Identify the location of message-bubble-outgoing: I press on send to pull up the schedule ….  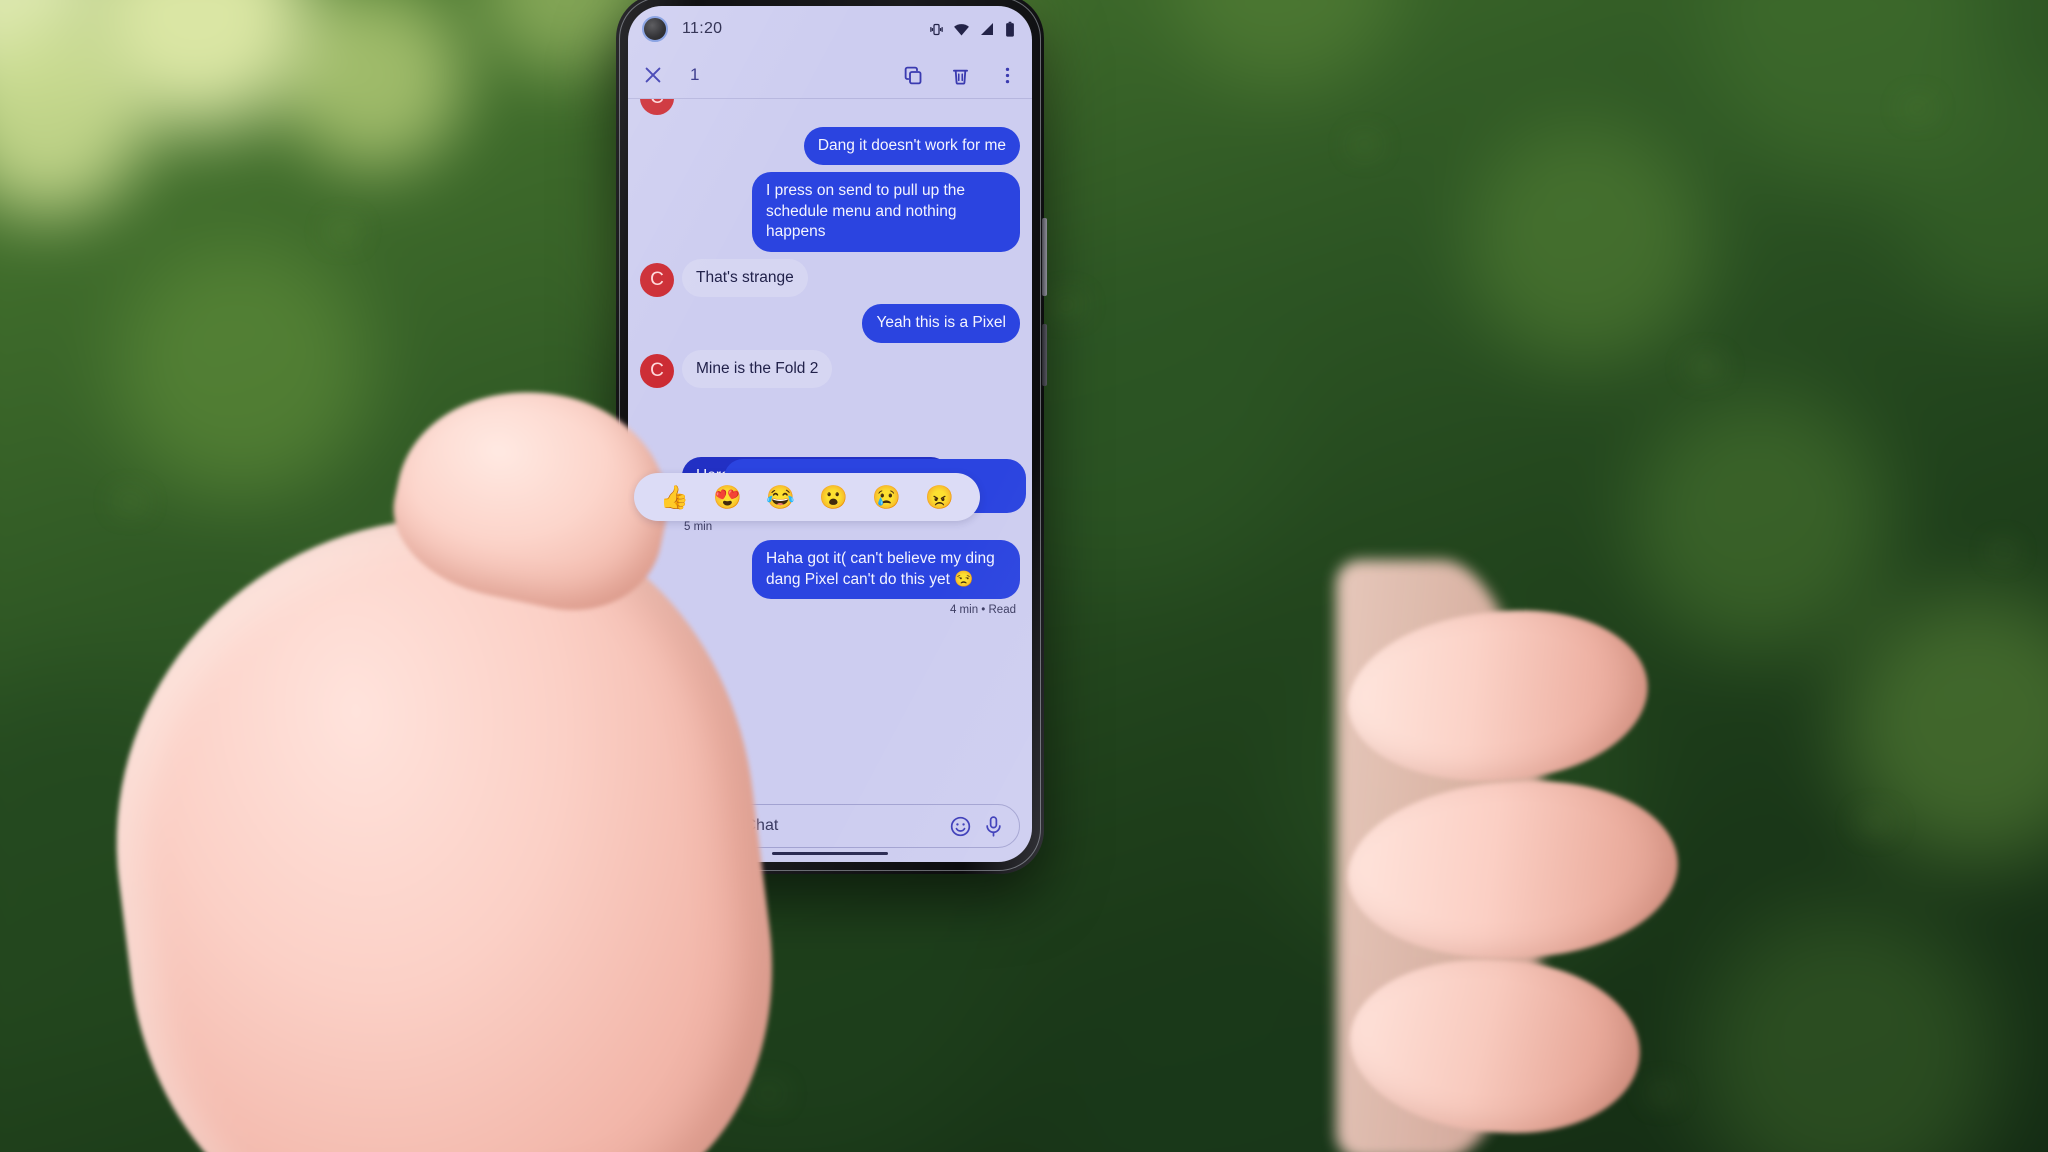
(886, 212).